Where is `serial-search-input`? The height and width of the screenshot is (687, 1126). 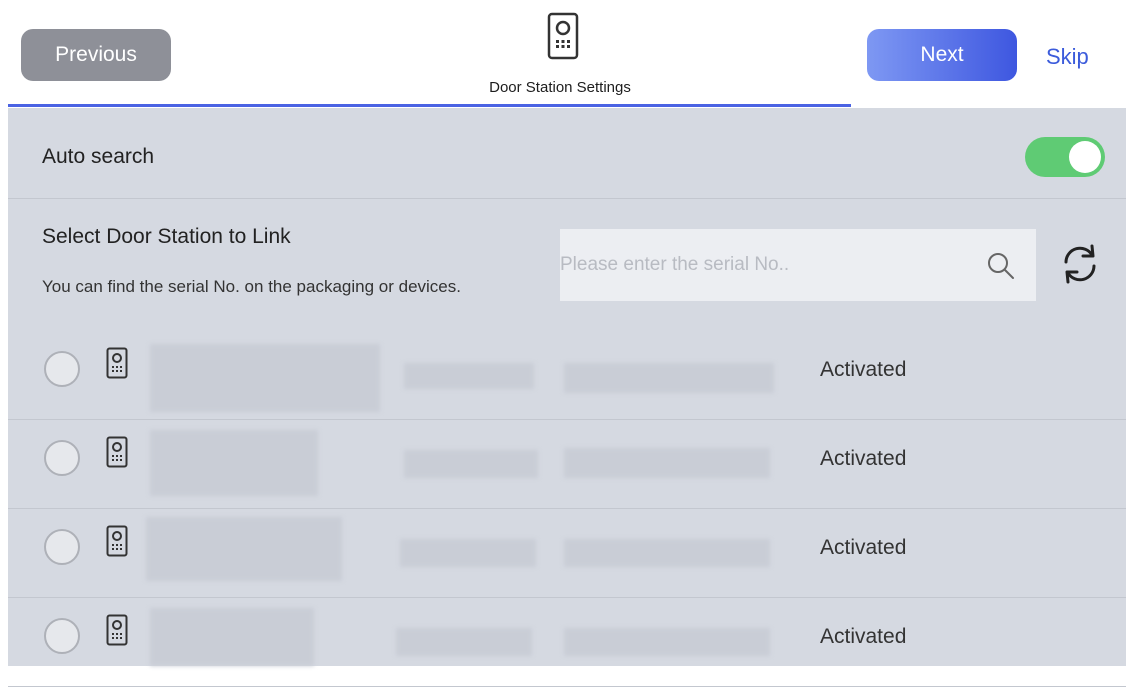 serial-search-input is located at coordinates (765, 265).